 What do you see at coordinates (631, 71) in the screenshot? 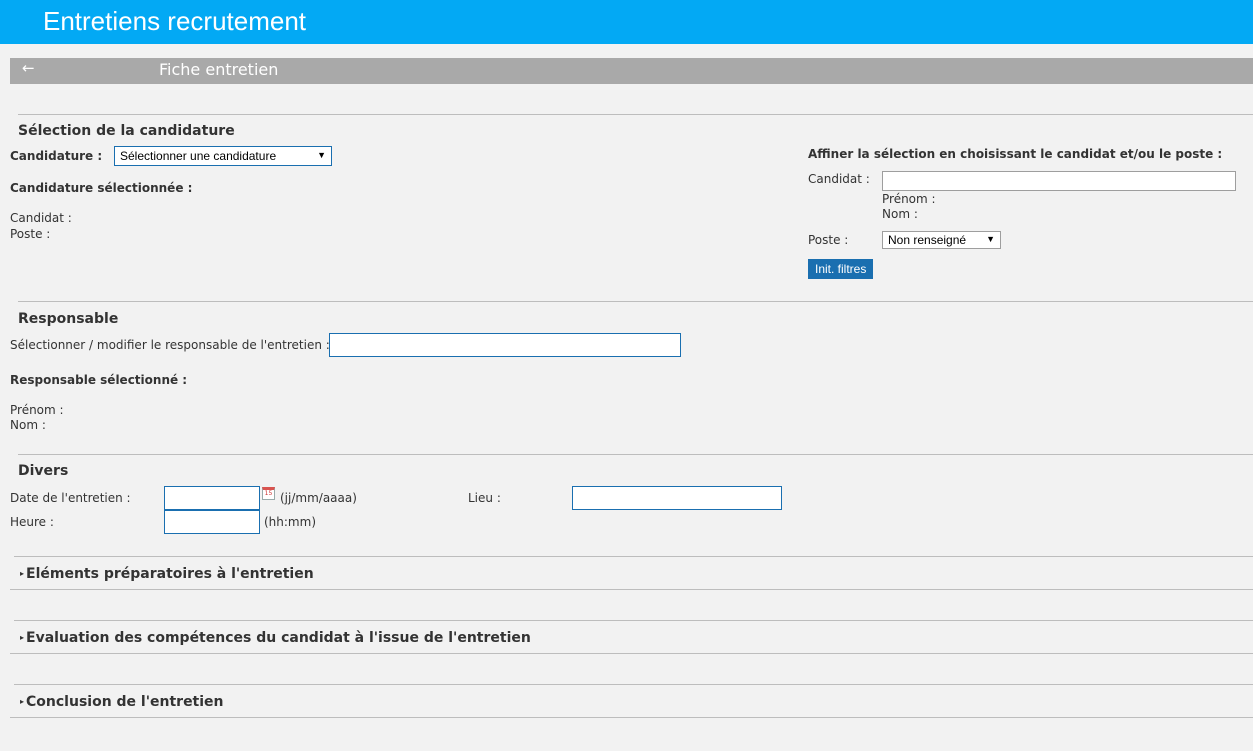
I see `page-header-bar: ← Fiche entretien` at bounding box center [631, 71].